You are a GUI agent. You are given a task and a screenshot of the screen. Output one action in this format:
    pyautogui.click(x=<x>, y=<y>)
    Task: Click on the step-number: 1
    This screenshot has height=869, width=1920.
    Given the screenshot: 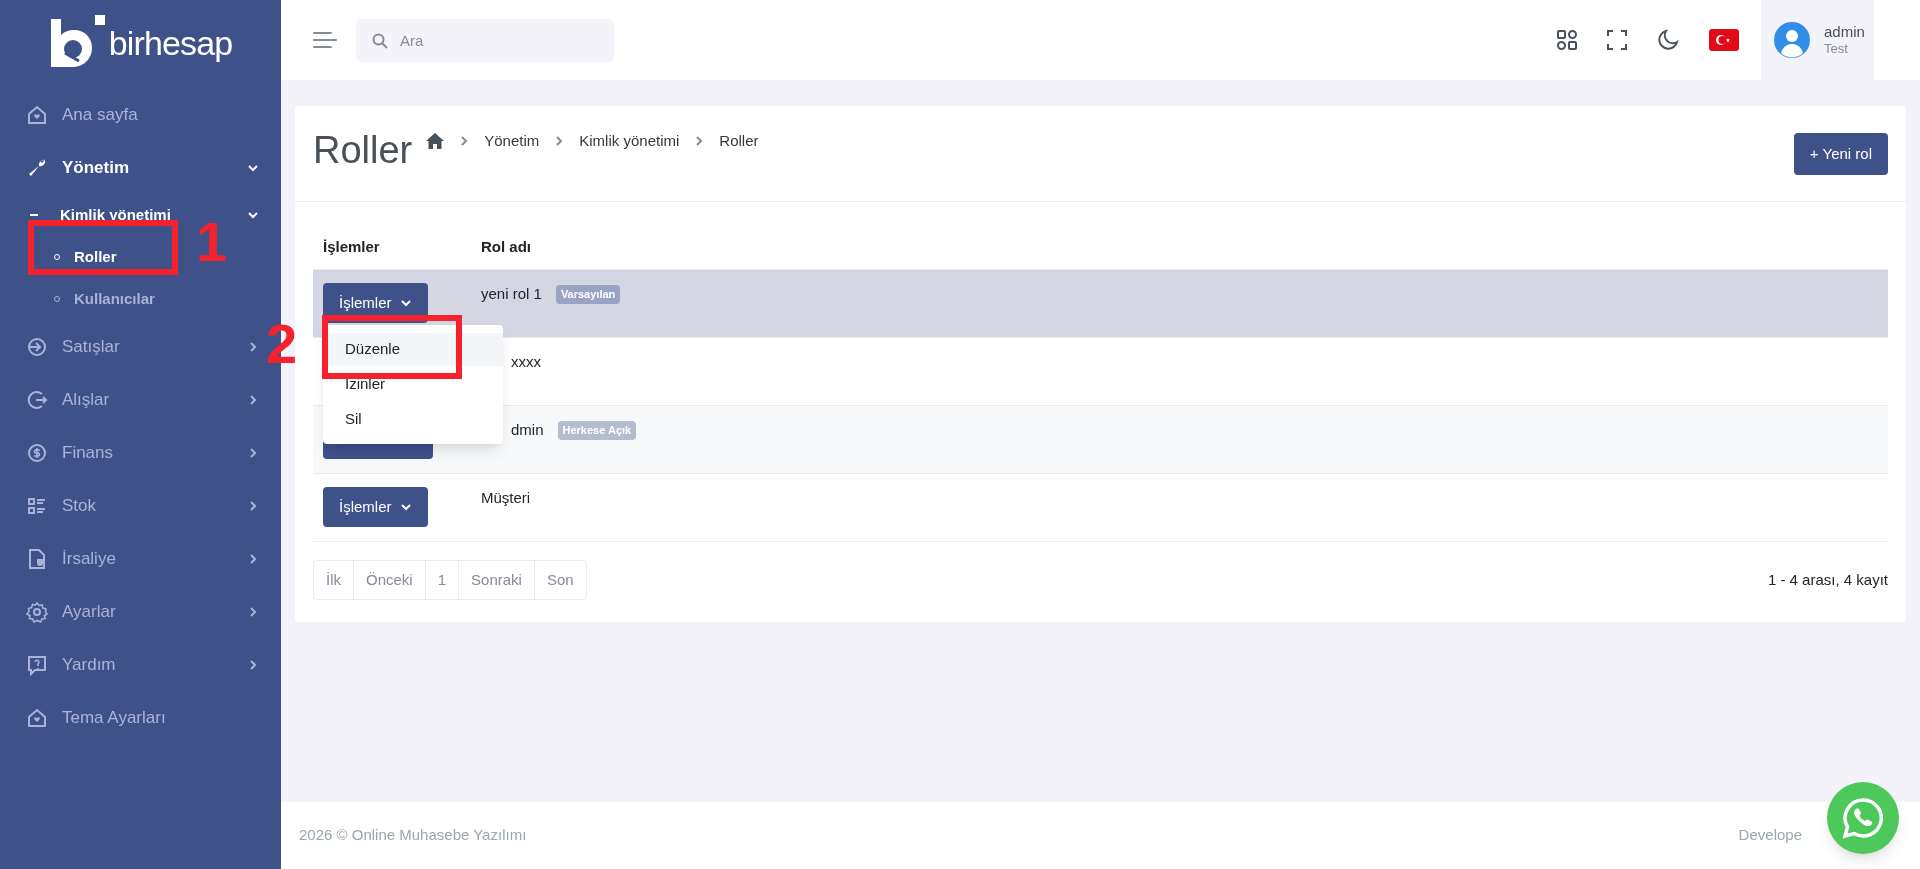 What is the action you would take?
    pyautogui.click(x=212, y=242)
    